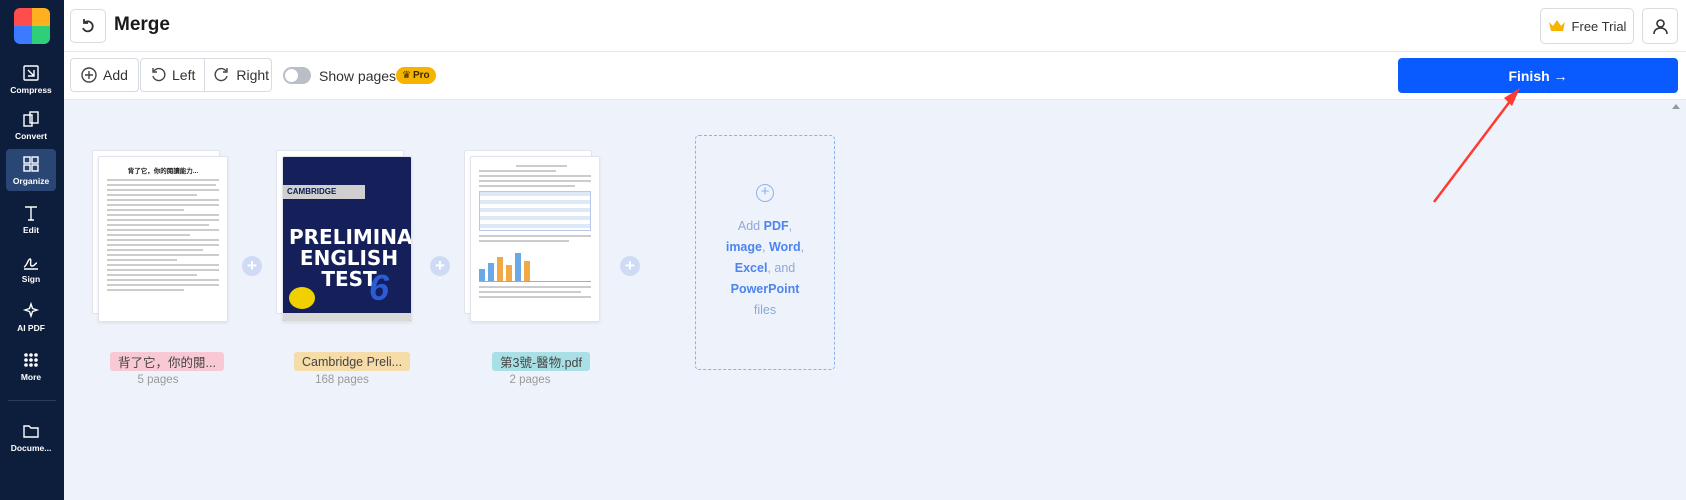 Image resolution: width=1686 pixels, height=500 pixels. I want to click on add-circle-icon, so click(89, 75).